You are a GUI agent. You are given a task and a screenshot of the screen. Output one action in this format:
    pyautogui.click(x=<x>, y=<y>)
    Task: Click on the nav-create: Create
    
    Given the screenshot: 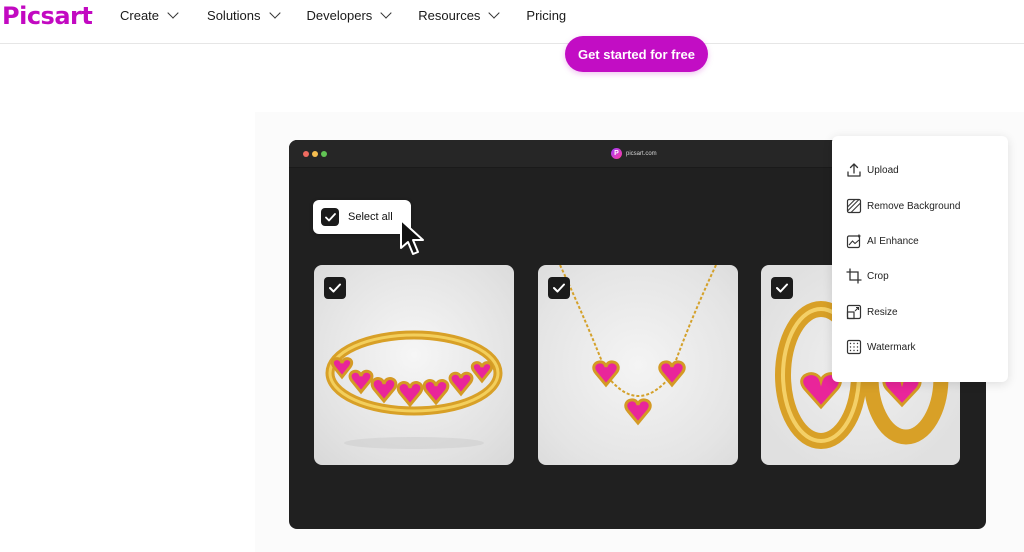 What is the action you would take?
    pyautogui.click(x=149, y=14)
    